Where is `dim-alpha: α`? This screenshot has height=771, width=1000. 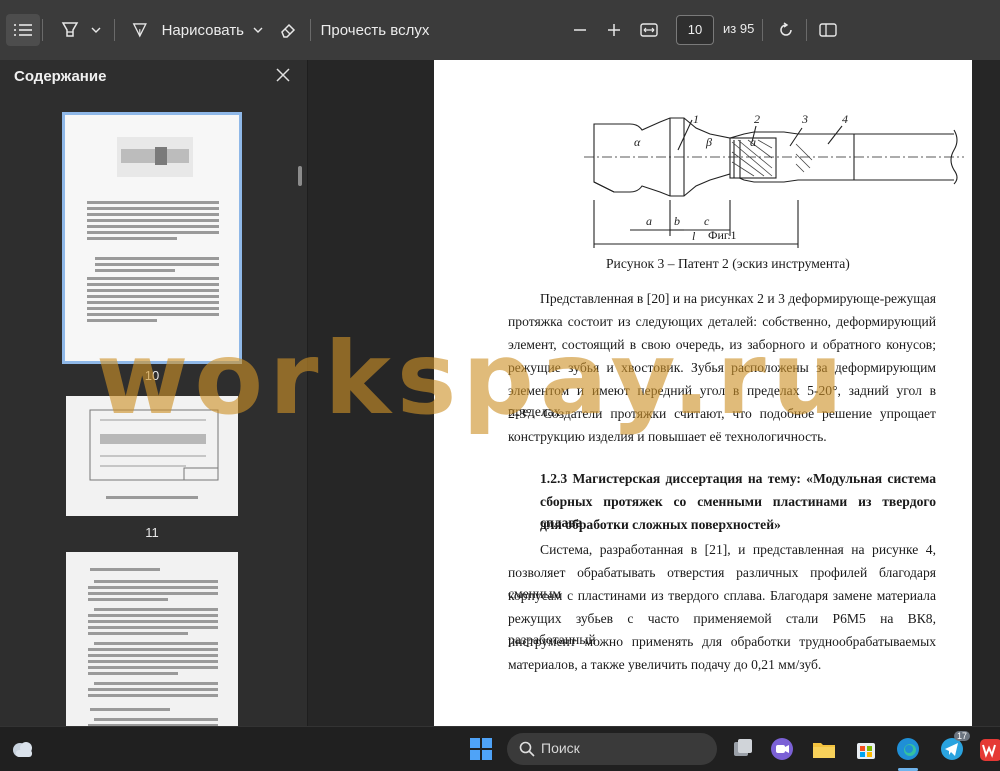
dim-alpha: α is located at coordinates (637, 142).